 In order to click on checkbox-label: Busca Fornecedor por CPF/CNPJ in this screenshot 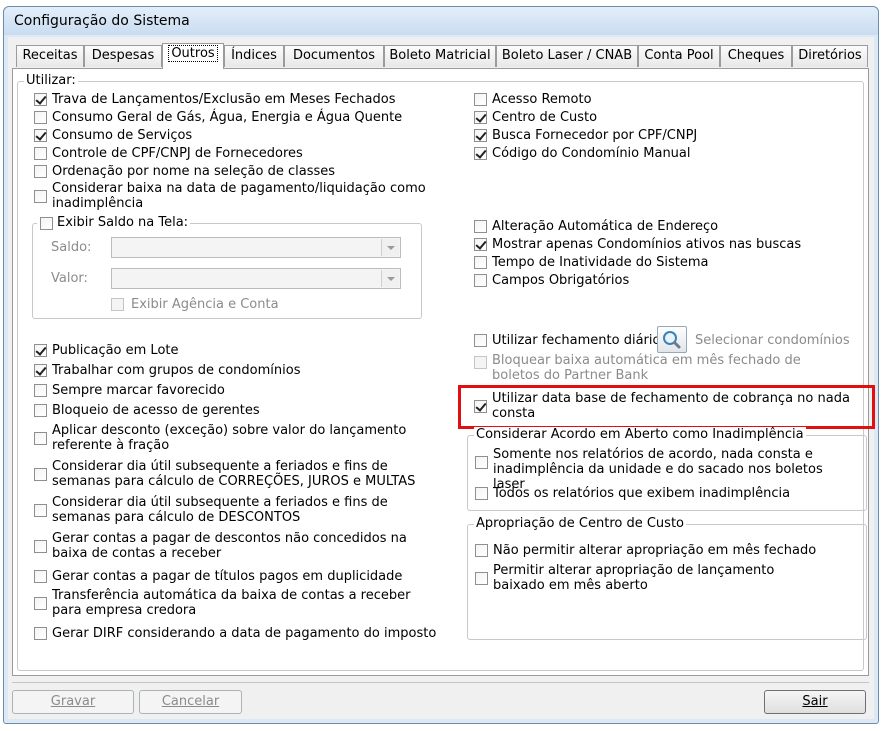, I will do `click(595, 135)`.